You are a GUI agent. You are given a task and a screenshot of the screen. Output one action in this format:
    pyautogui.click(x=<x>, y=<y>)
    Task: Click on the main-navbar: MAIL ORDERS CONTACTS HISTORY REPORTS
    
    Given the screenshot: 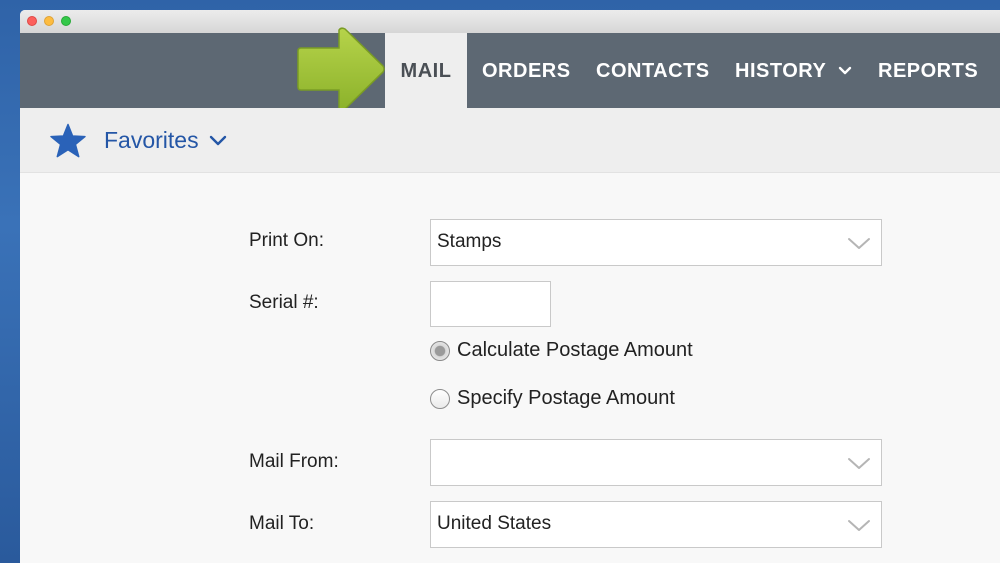 What is the action you would take?
    pyautogui.click(x=510, y=70)
    